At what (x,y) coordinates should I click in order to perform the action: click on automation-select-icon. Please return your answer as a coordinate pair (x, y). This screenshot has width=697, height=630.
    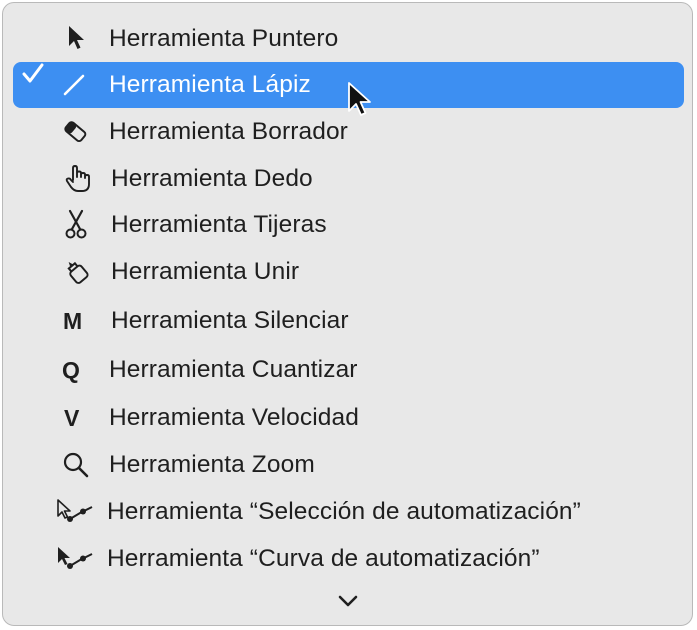
    Looking at the image, I should click on (76, 512).